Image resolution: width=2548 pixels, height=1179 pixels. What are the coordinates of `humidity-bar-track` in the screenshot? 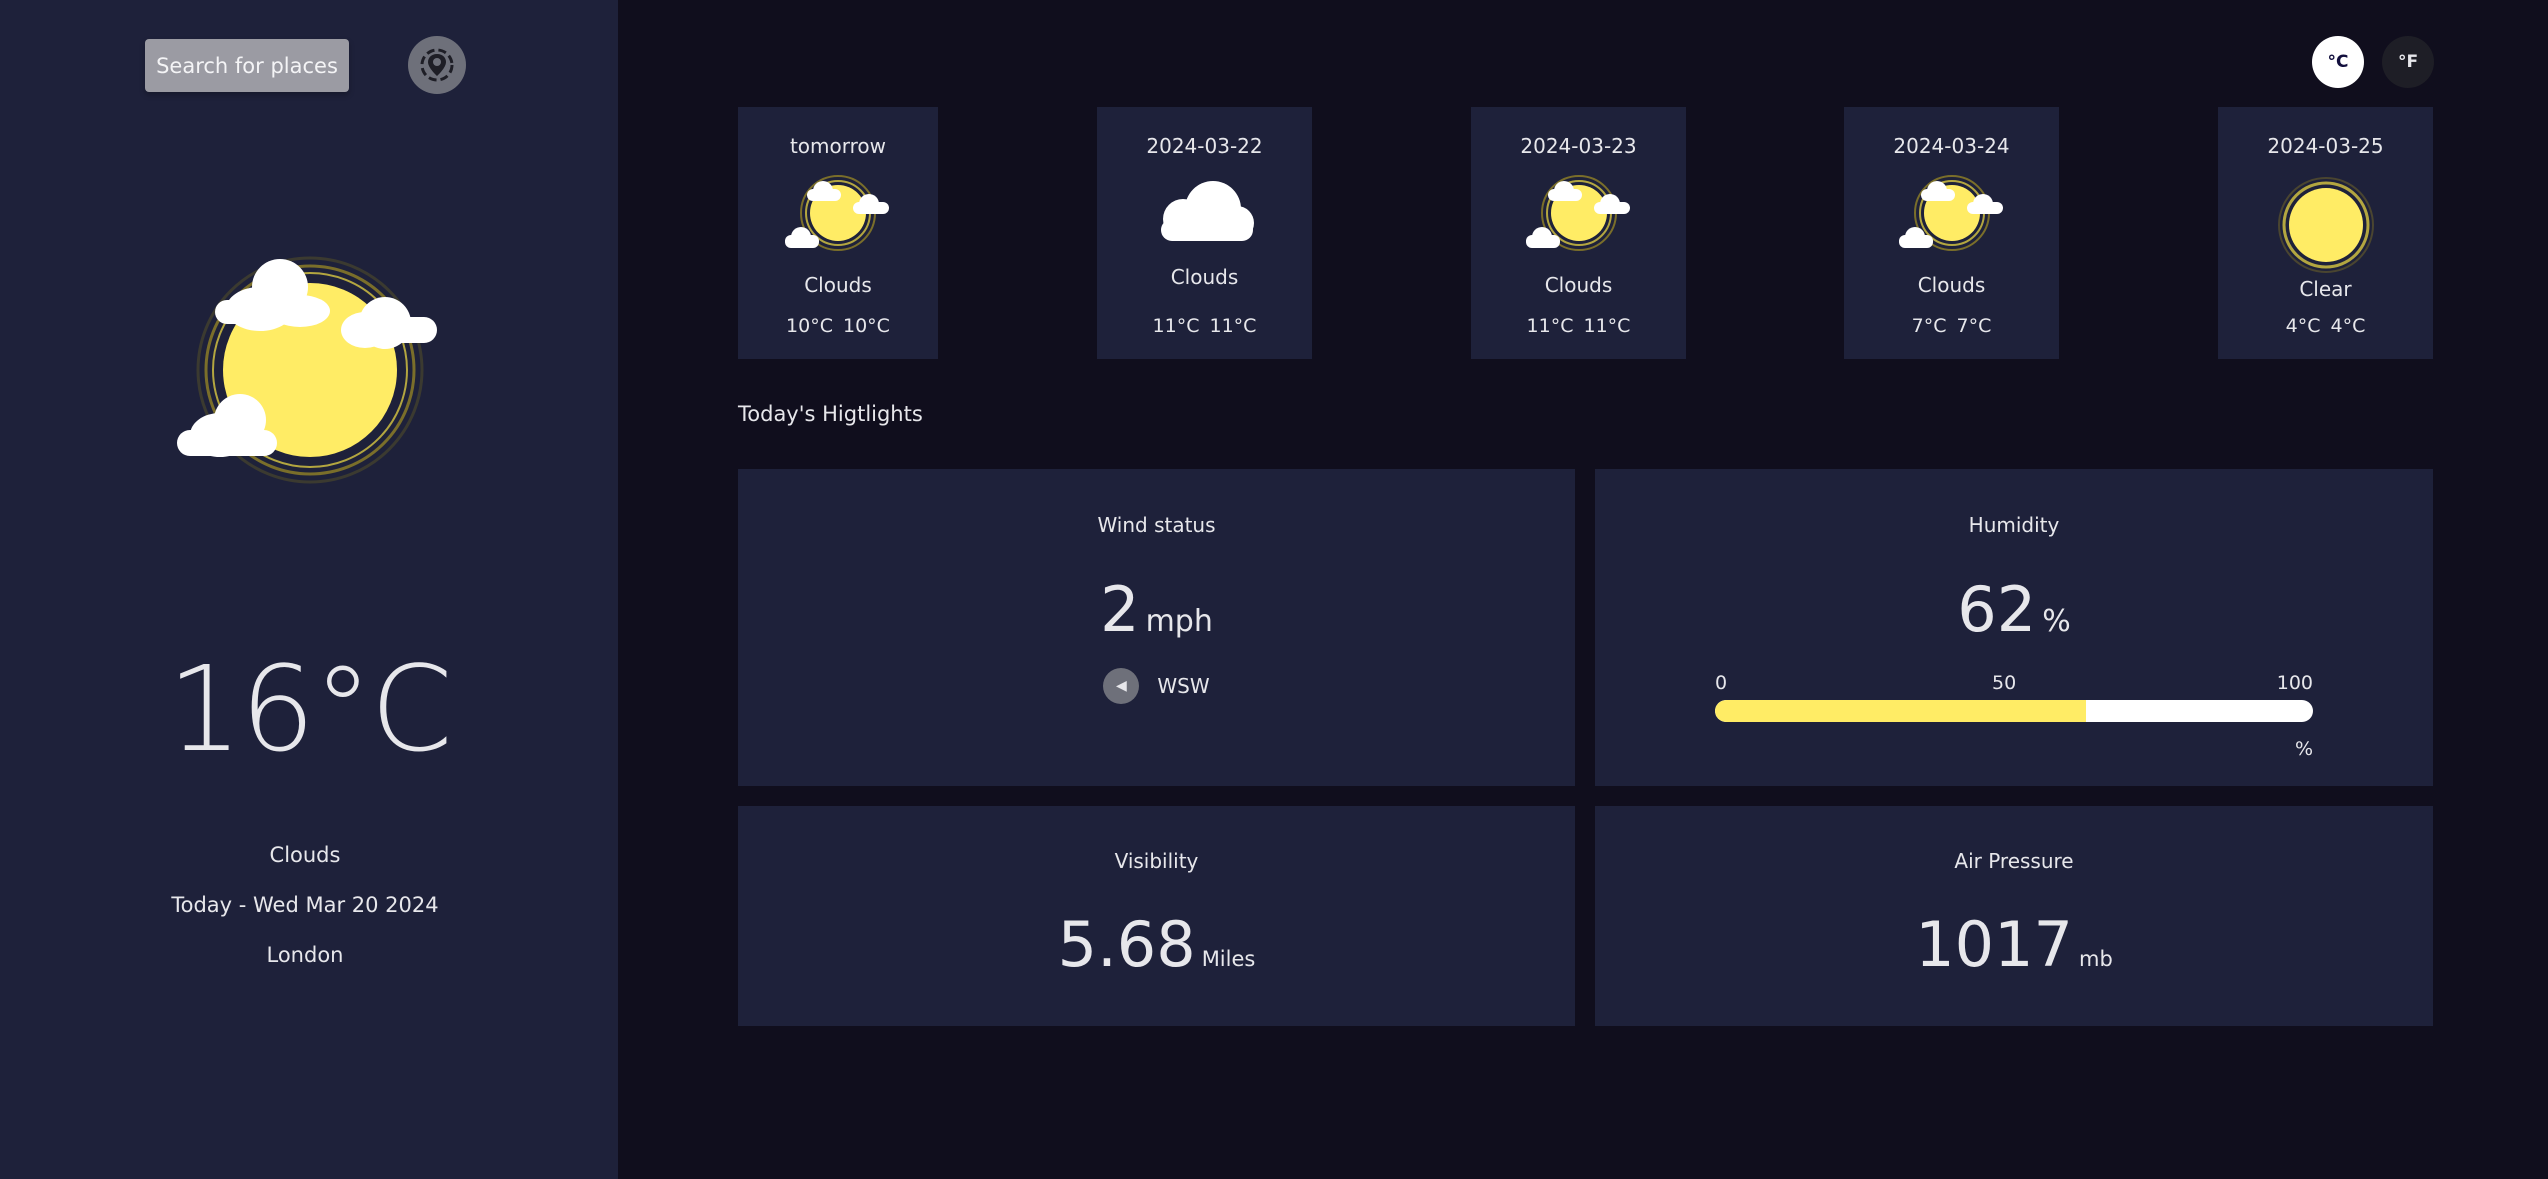 It's located at (2014, 711).